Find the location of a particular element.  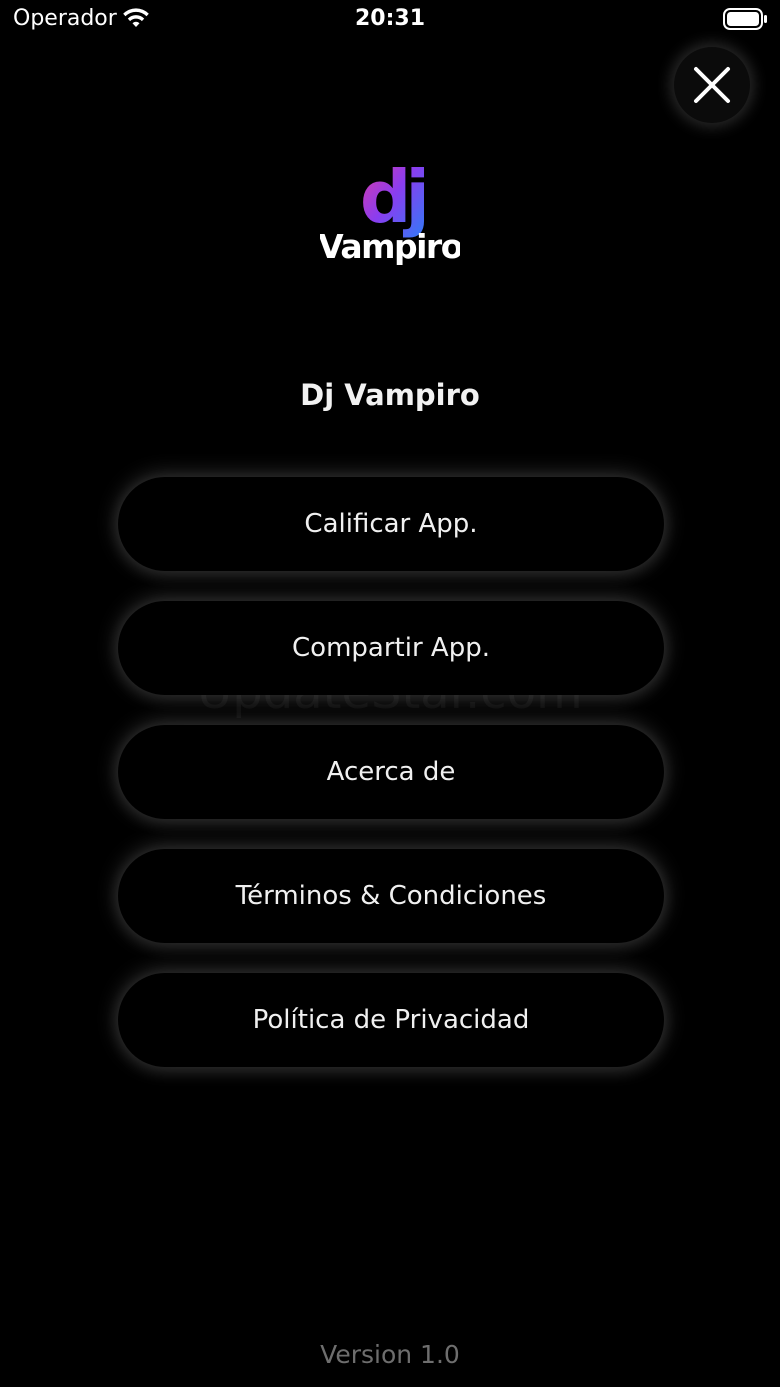

about-label: Acerca de is located at coordinates (391, 772).